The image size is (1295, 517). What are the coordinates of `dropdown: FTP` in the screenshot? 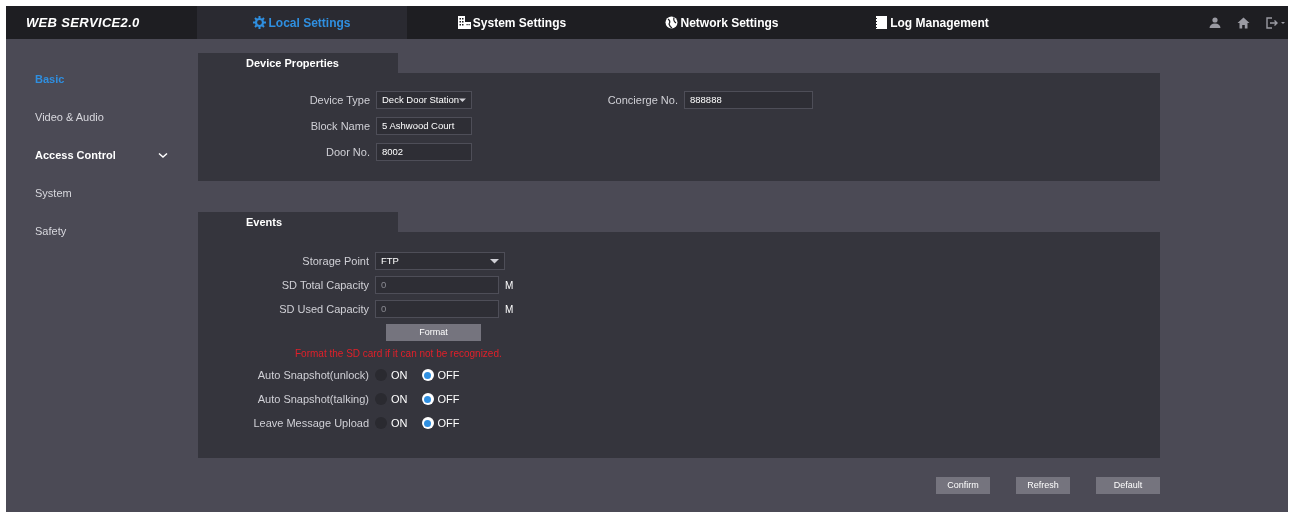 It's located at (440, 261).